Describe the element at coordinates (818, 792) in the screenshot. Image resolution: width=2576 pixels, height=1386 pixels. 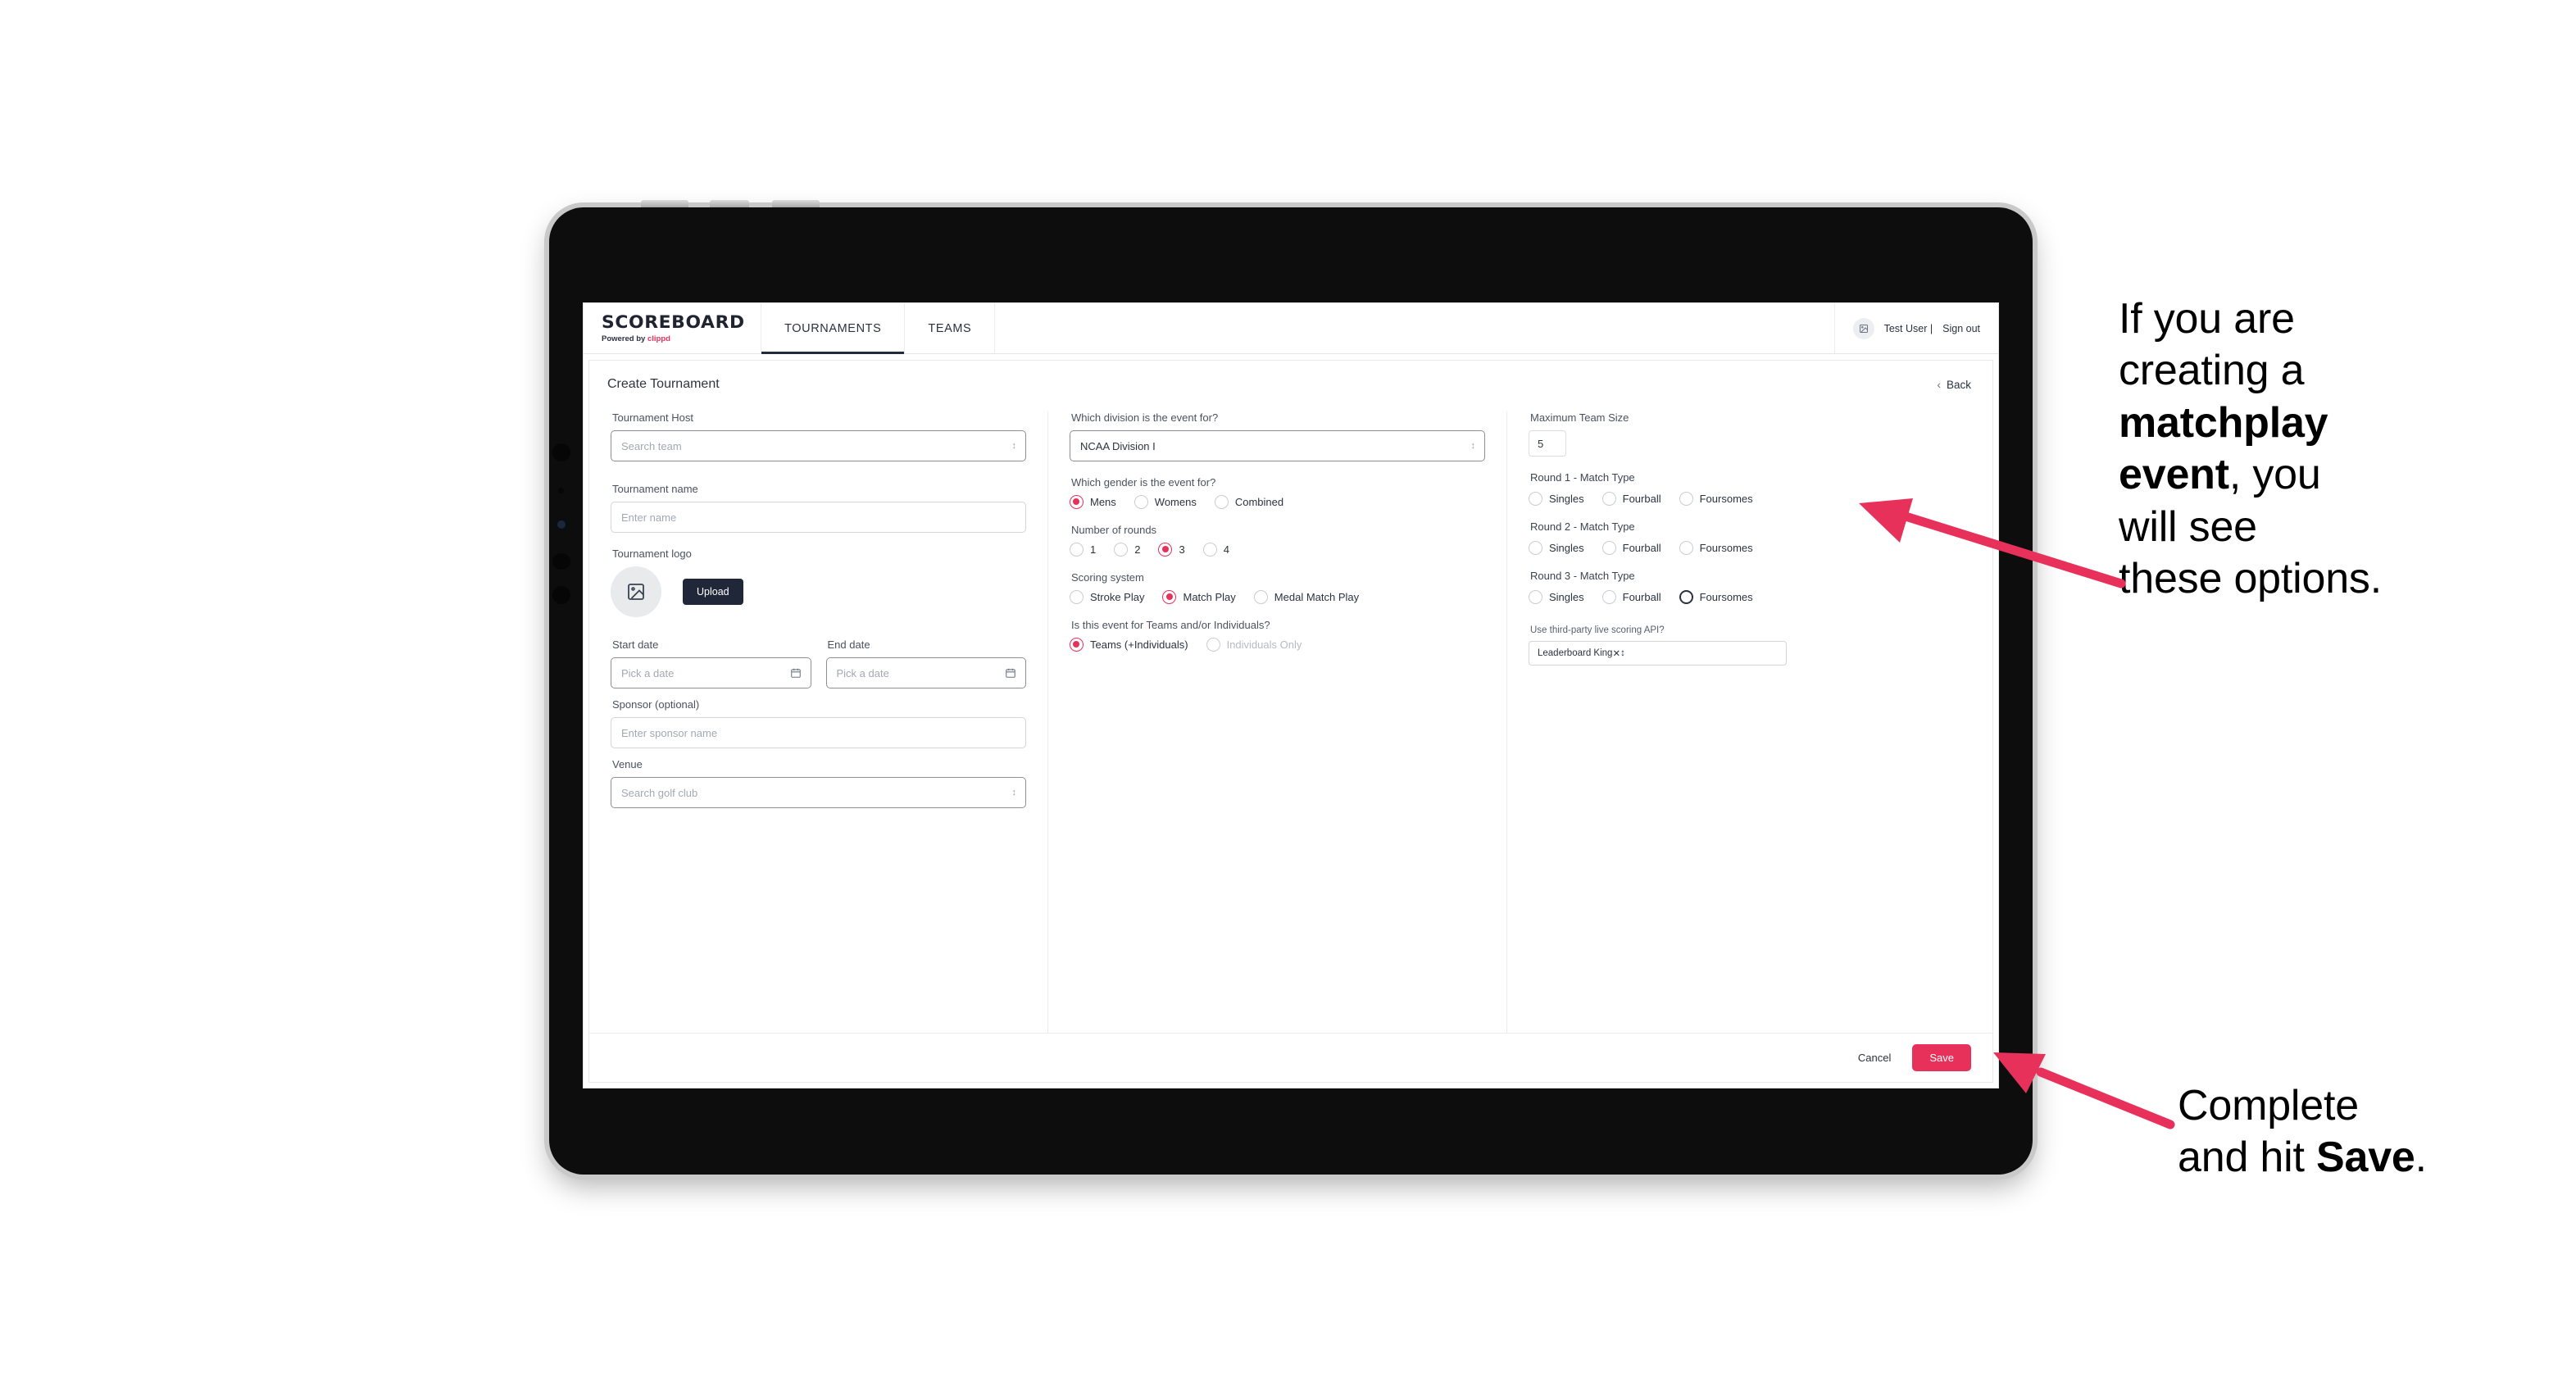
I see `venue-select: Search golf club ↕` at that location.